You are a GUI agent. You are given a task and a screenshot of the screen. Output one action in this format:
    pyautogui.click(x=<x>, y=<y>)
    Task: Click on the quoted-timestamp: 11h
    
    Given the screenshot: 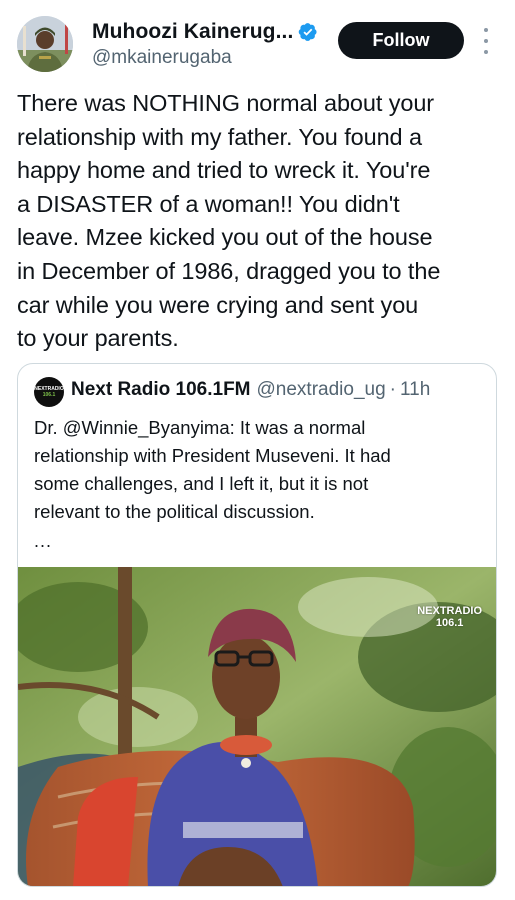 What is the action you would take?
    pyautogui.click(x=415, y=390)
    